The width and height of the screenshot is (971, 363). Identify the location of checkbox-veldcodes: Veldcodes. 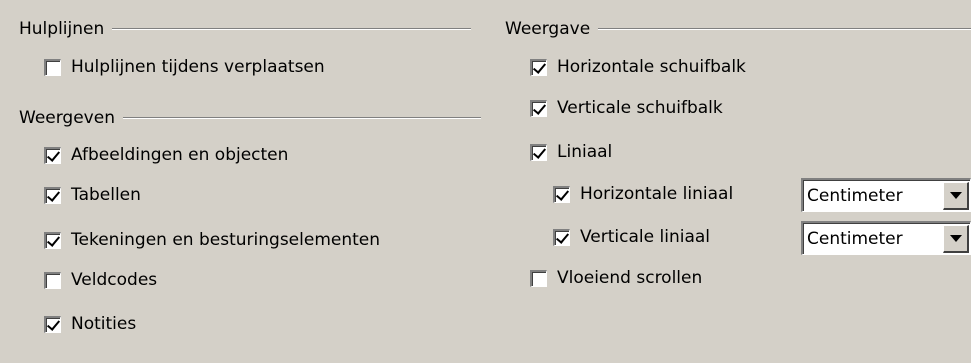
(100, 280).